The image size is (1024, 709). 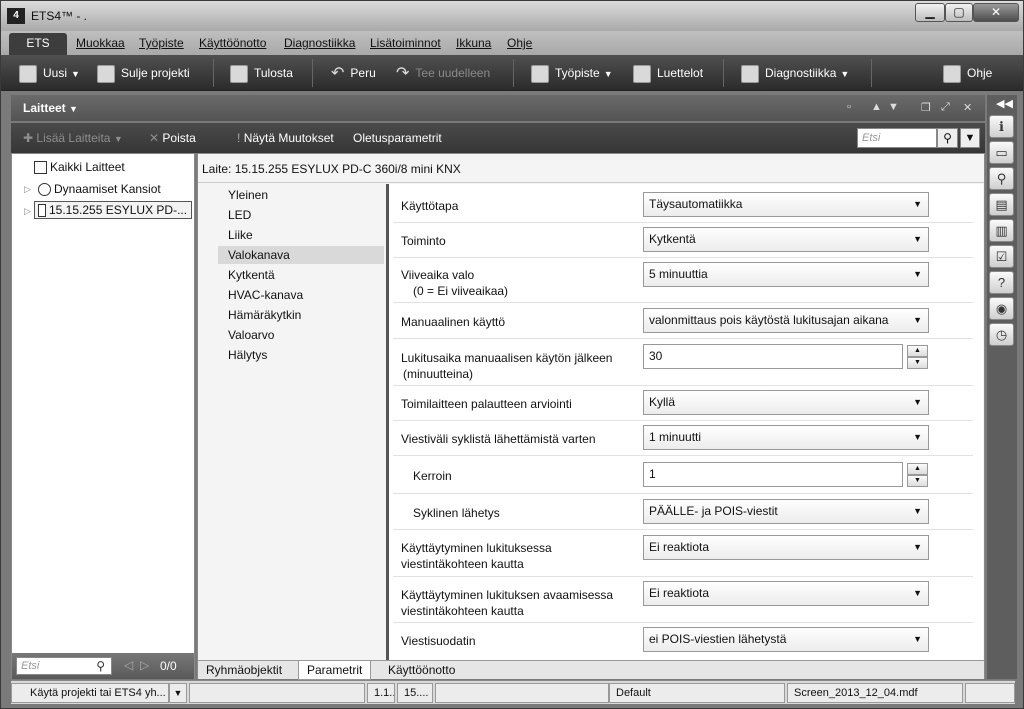 What do you see at coordinates (213, 73) in the screenshot?
I see `toolbar-divider` at bounding box center [213, 73].